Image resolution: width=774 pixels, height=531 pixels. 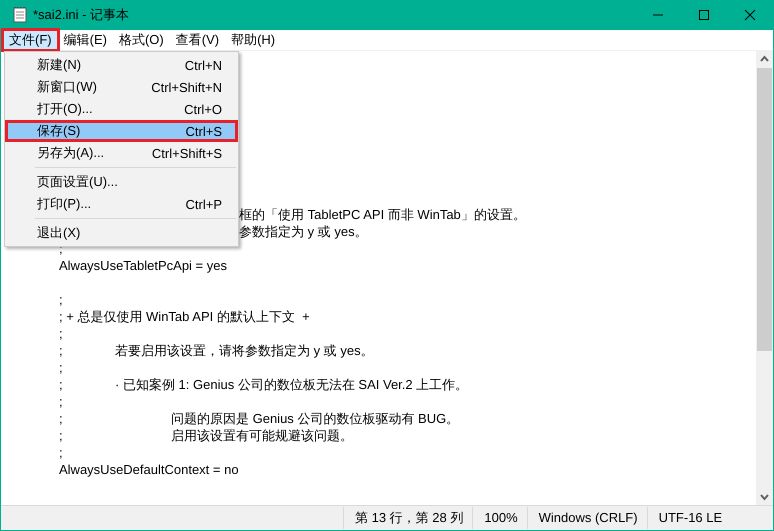 What do you see at coordinates (121, 109) in the screenshot?
I see `menu-item: 打开(O)... Ctrl+O` at bounding box center [121, 109].